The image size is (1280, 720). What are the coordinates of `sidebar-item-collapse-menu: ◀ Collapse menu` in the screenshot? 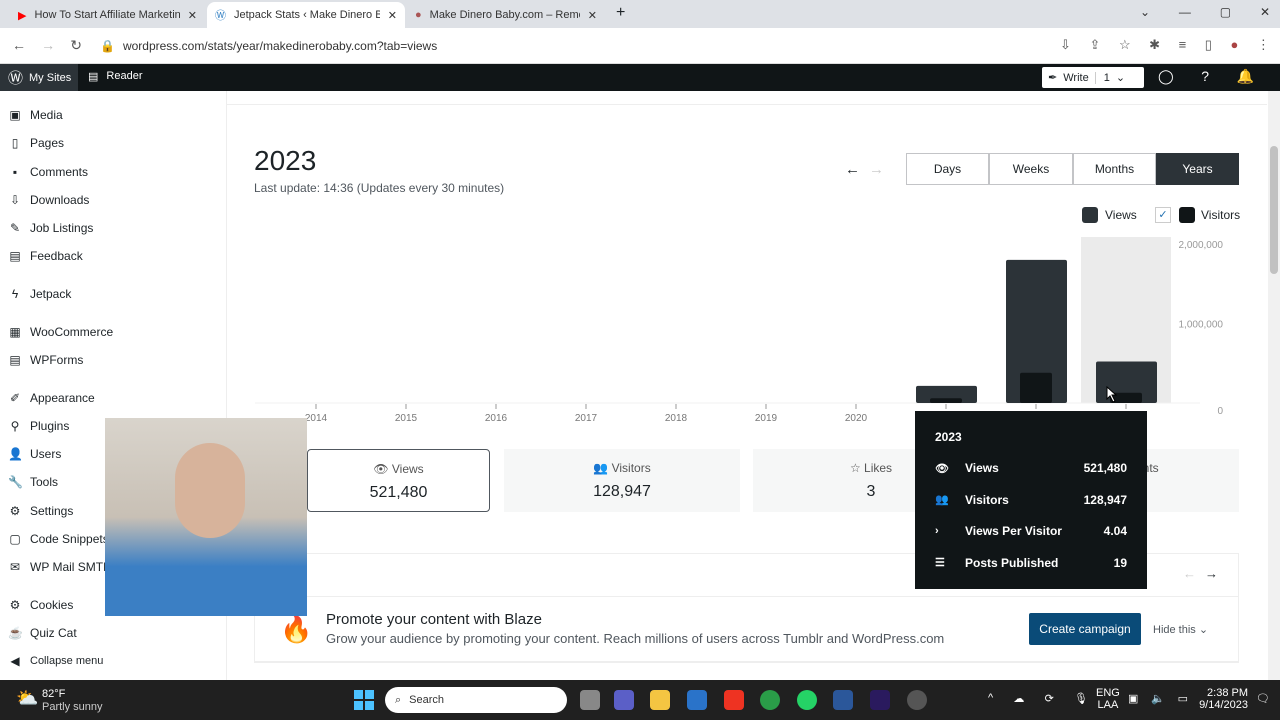 It's located at (55, 661).